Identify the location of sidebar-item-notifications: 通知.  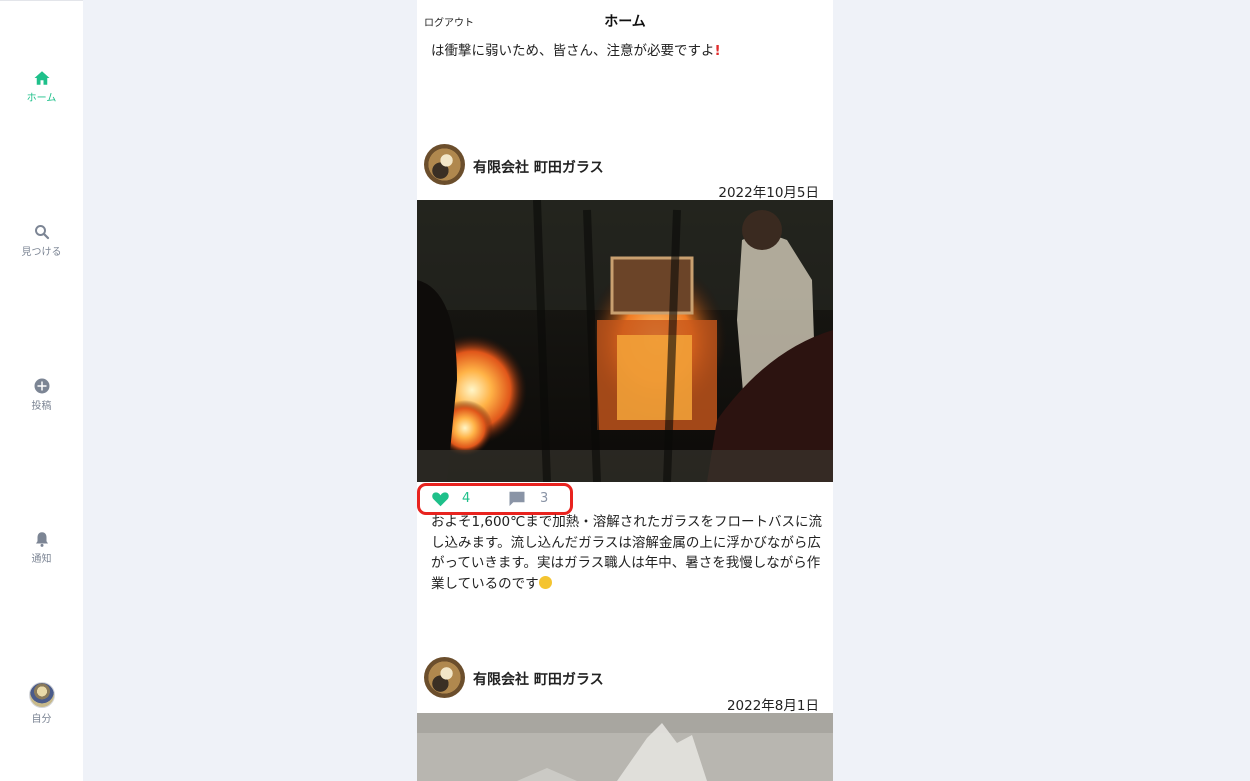
(41, 547).